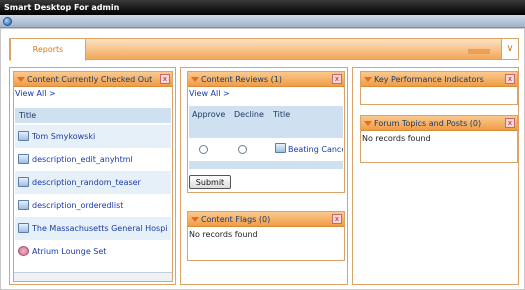 The width and height of the screenshot is (525, 290). What do you see at coordinates (82, 159) in the screenshot?
I see `item-link: description_edit_anyhtml` at bounding box center [82, 159].